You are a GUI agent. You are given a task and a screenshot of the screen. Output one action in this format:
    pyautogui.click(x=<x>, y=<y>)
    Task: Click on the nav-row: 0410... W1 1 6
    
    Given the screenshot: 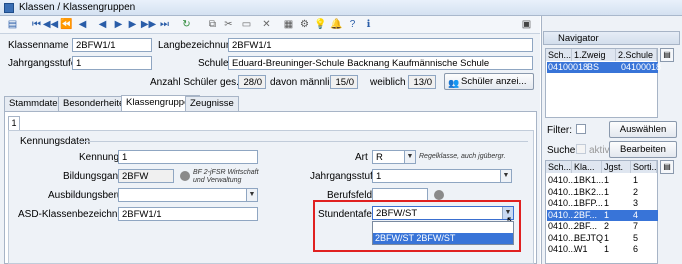 What is the action you would take?
    pyautogui.click(x=602, y=249)
    